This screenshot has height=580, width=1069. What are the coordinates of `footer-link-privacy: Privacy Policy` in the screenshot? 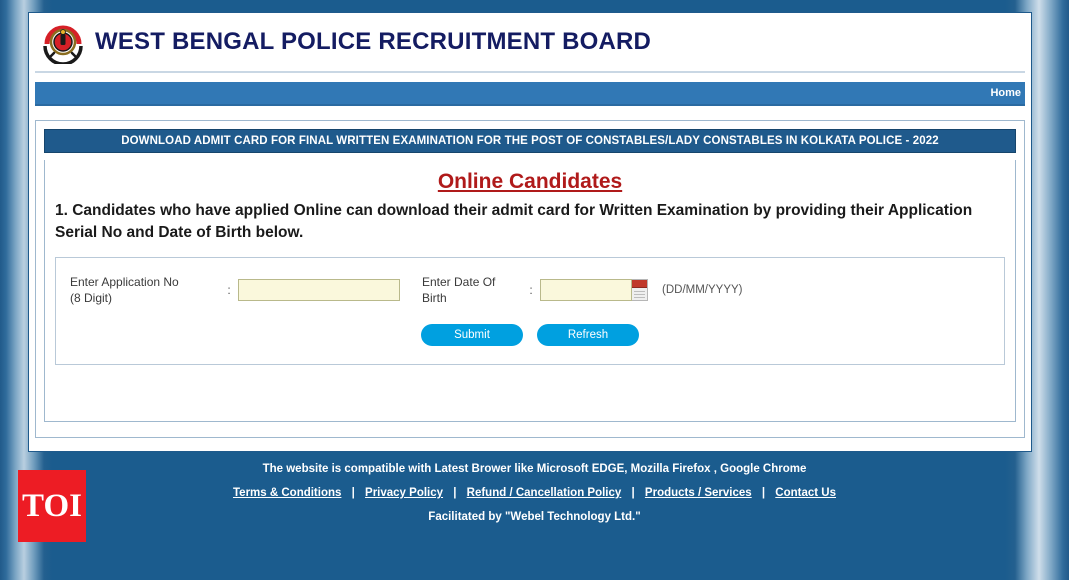 It's located at (404, 493).